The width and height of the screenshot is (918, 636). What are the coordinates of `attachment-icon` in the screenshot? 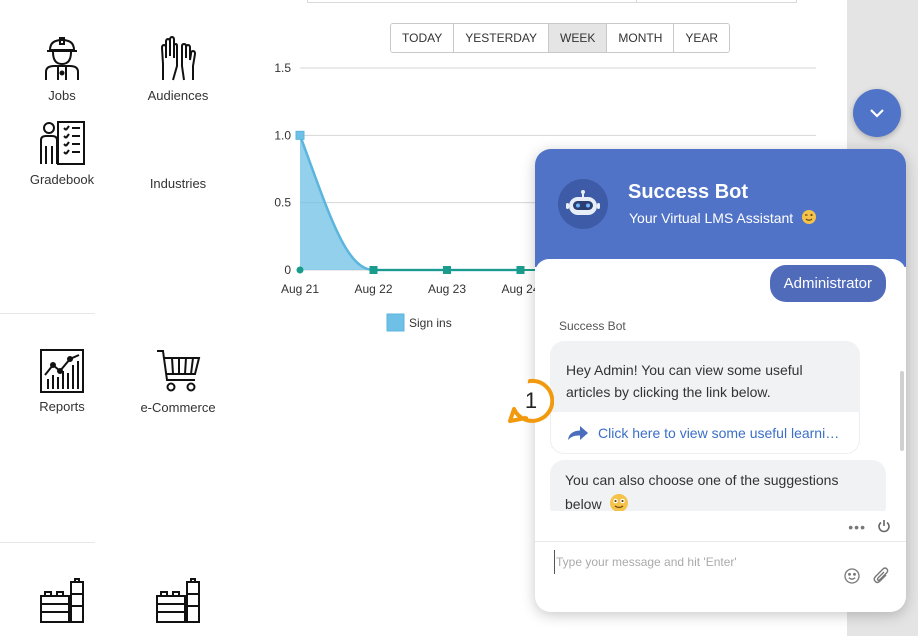 It's located at (881, 576).